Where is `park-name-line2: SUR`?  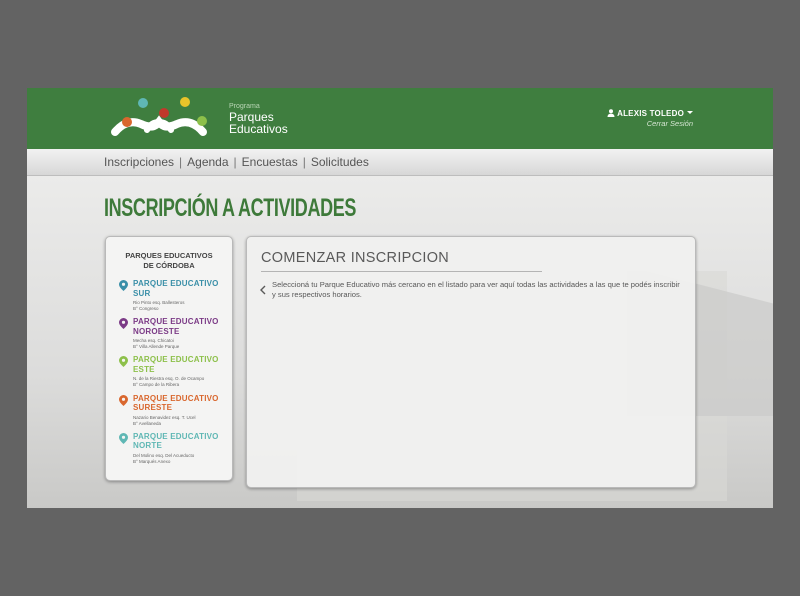 park-name-line2: SUR is located at coordinates (142, 293).